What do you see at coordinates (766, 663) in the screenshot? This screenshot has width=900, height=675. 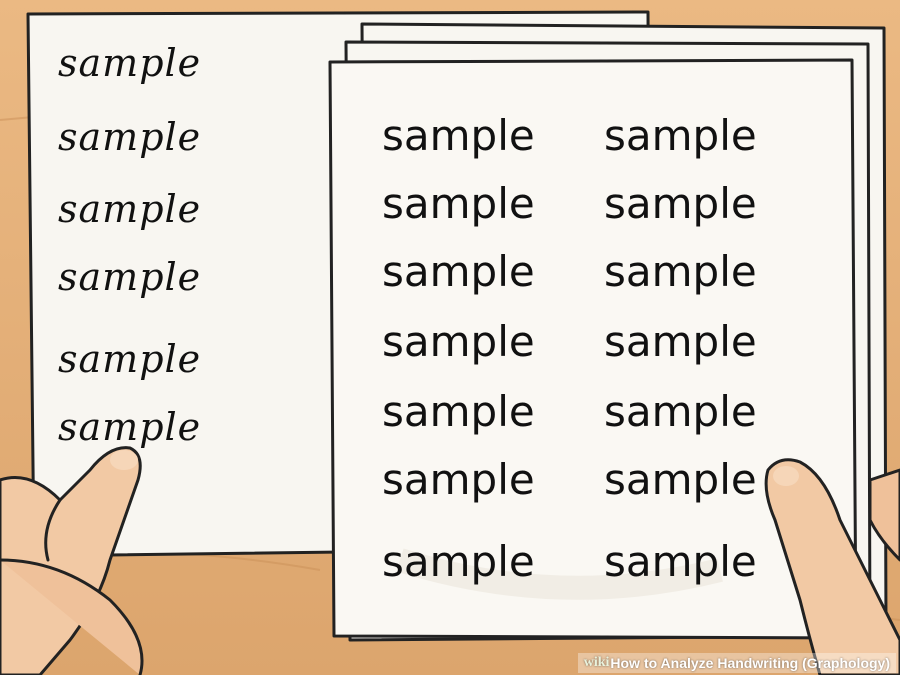 I see `watermark-title: to Analyze Handwriting (Graphology)` at bounding box center [766, 663].